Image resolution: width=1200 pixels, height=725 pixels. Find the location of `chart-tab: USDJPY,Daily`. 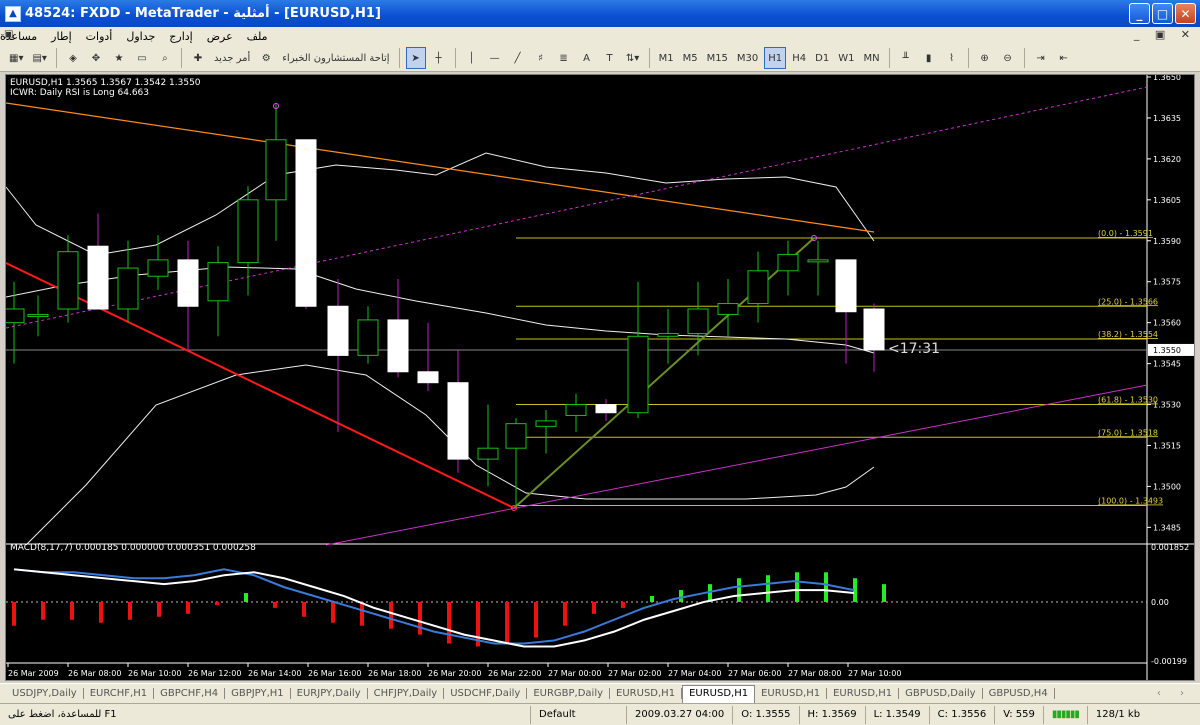

chart-tab: USDJPY,Daily is located at coordinates (45, 693).